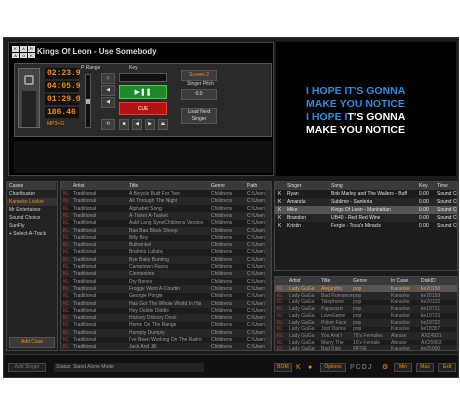 This screenshot has height=416, width=460. I want to click on column-in-case: In Case, so click(399, 281).